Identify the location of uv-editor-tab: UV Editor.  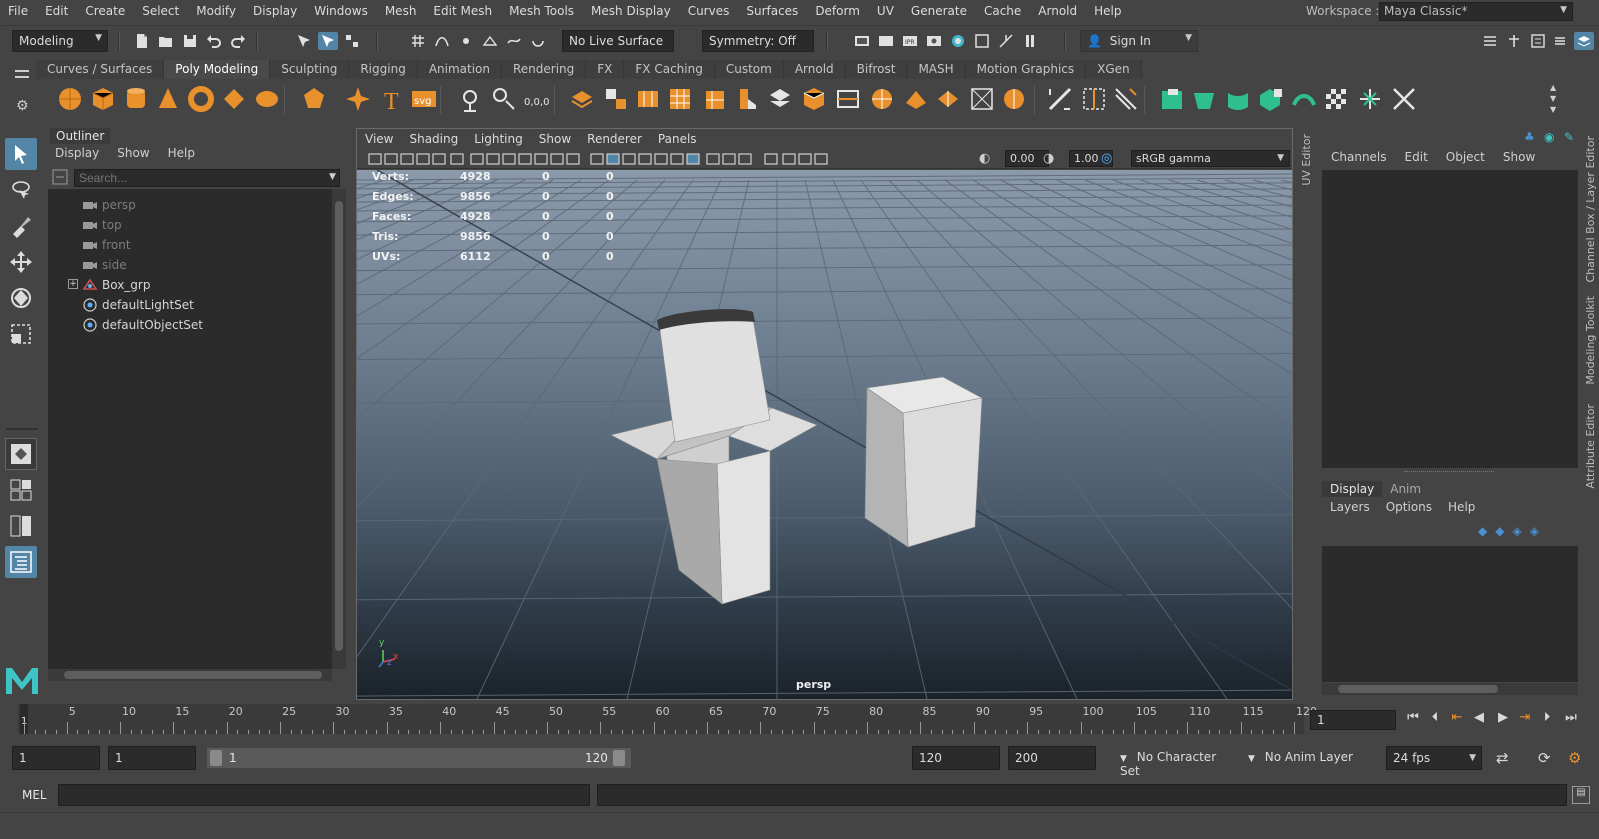
(1306, 414).